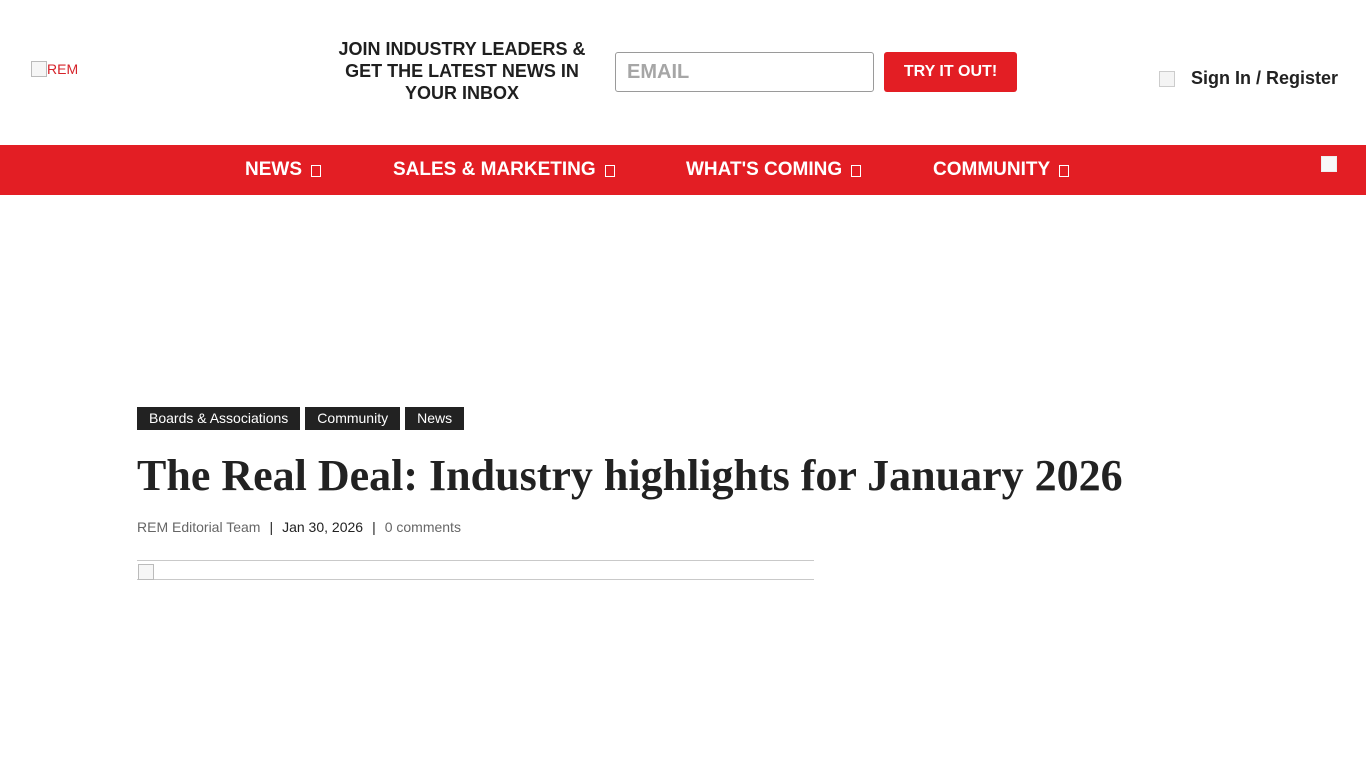  I want to click on site-logo: REM, so click(54, 69).